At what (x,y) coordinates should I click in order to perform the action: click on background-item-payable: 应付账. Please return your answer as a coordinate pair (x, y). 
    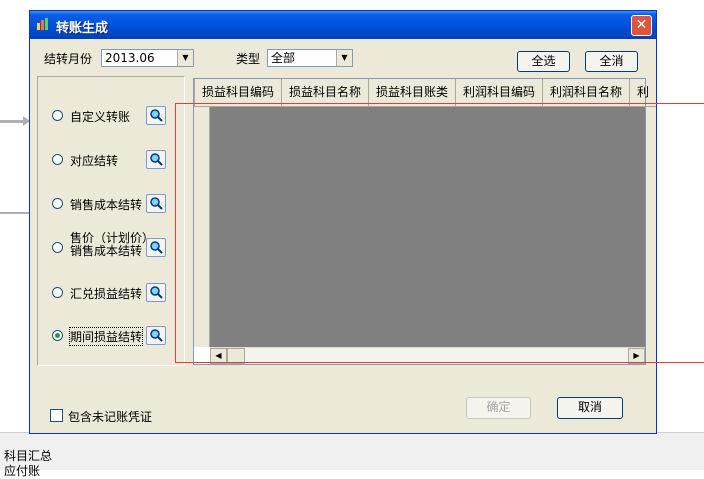
    Looking at the image, I should click on (22, 470).